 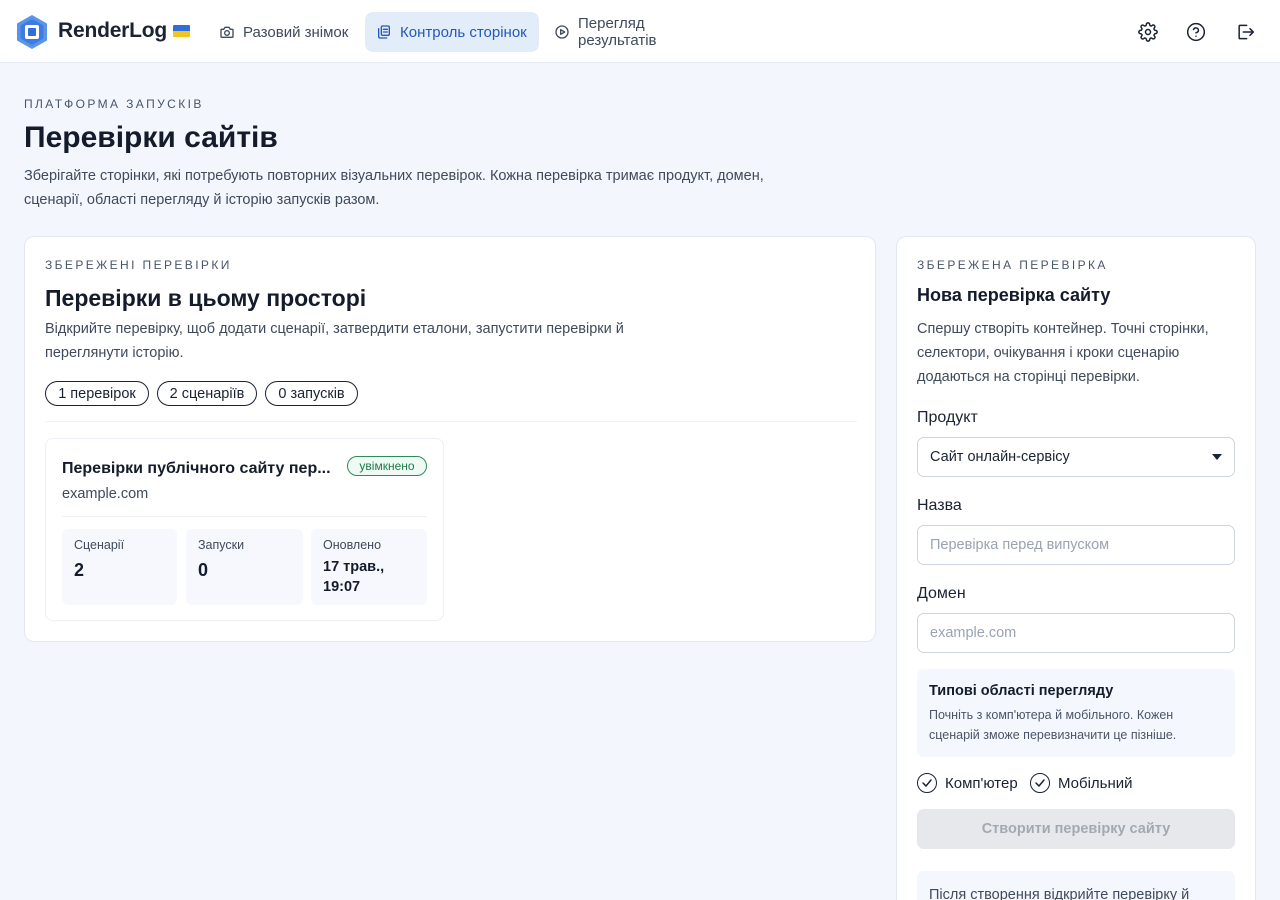 What do you see at coordinates (1076, 457) in the screenshot?
I see `product-select: Сайт онлайн-сервісу` at bounding box center [1076, 457].